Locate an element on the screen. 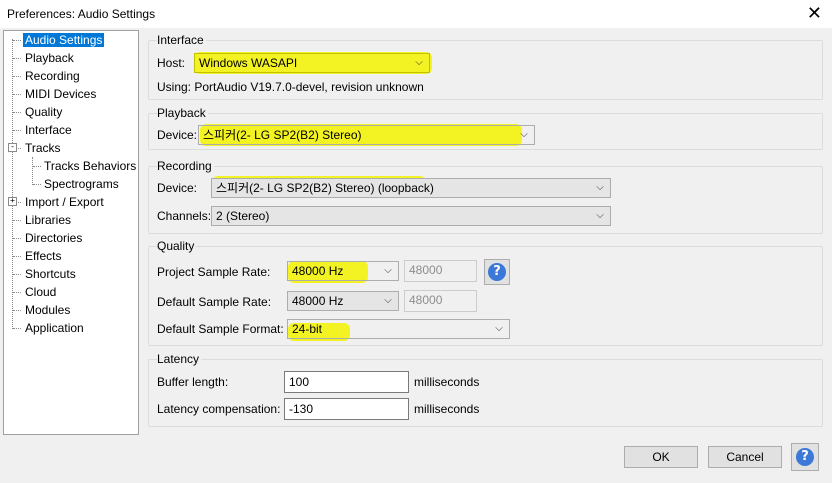  close-icon: ✕ is located at coordinates (814, 13).